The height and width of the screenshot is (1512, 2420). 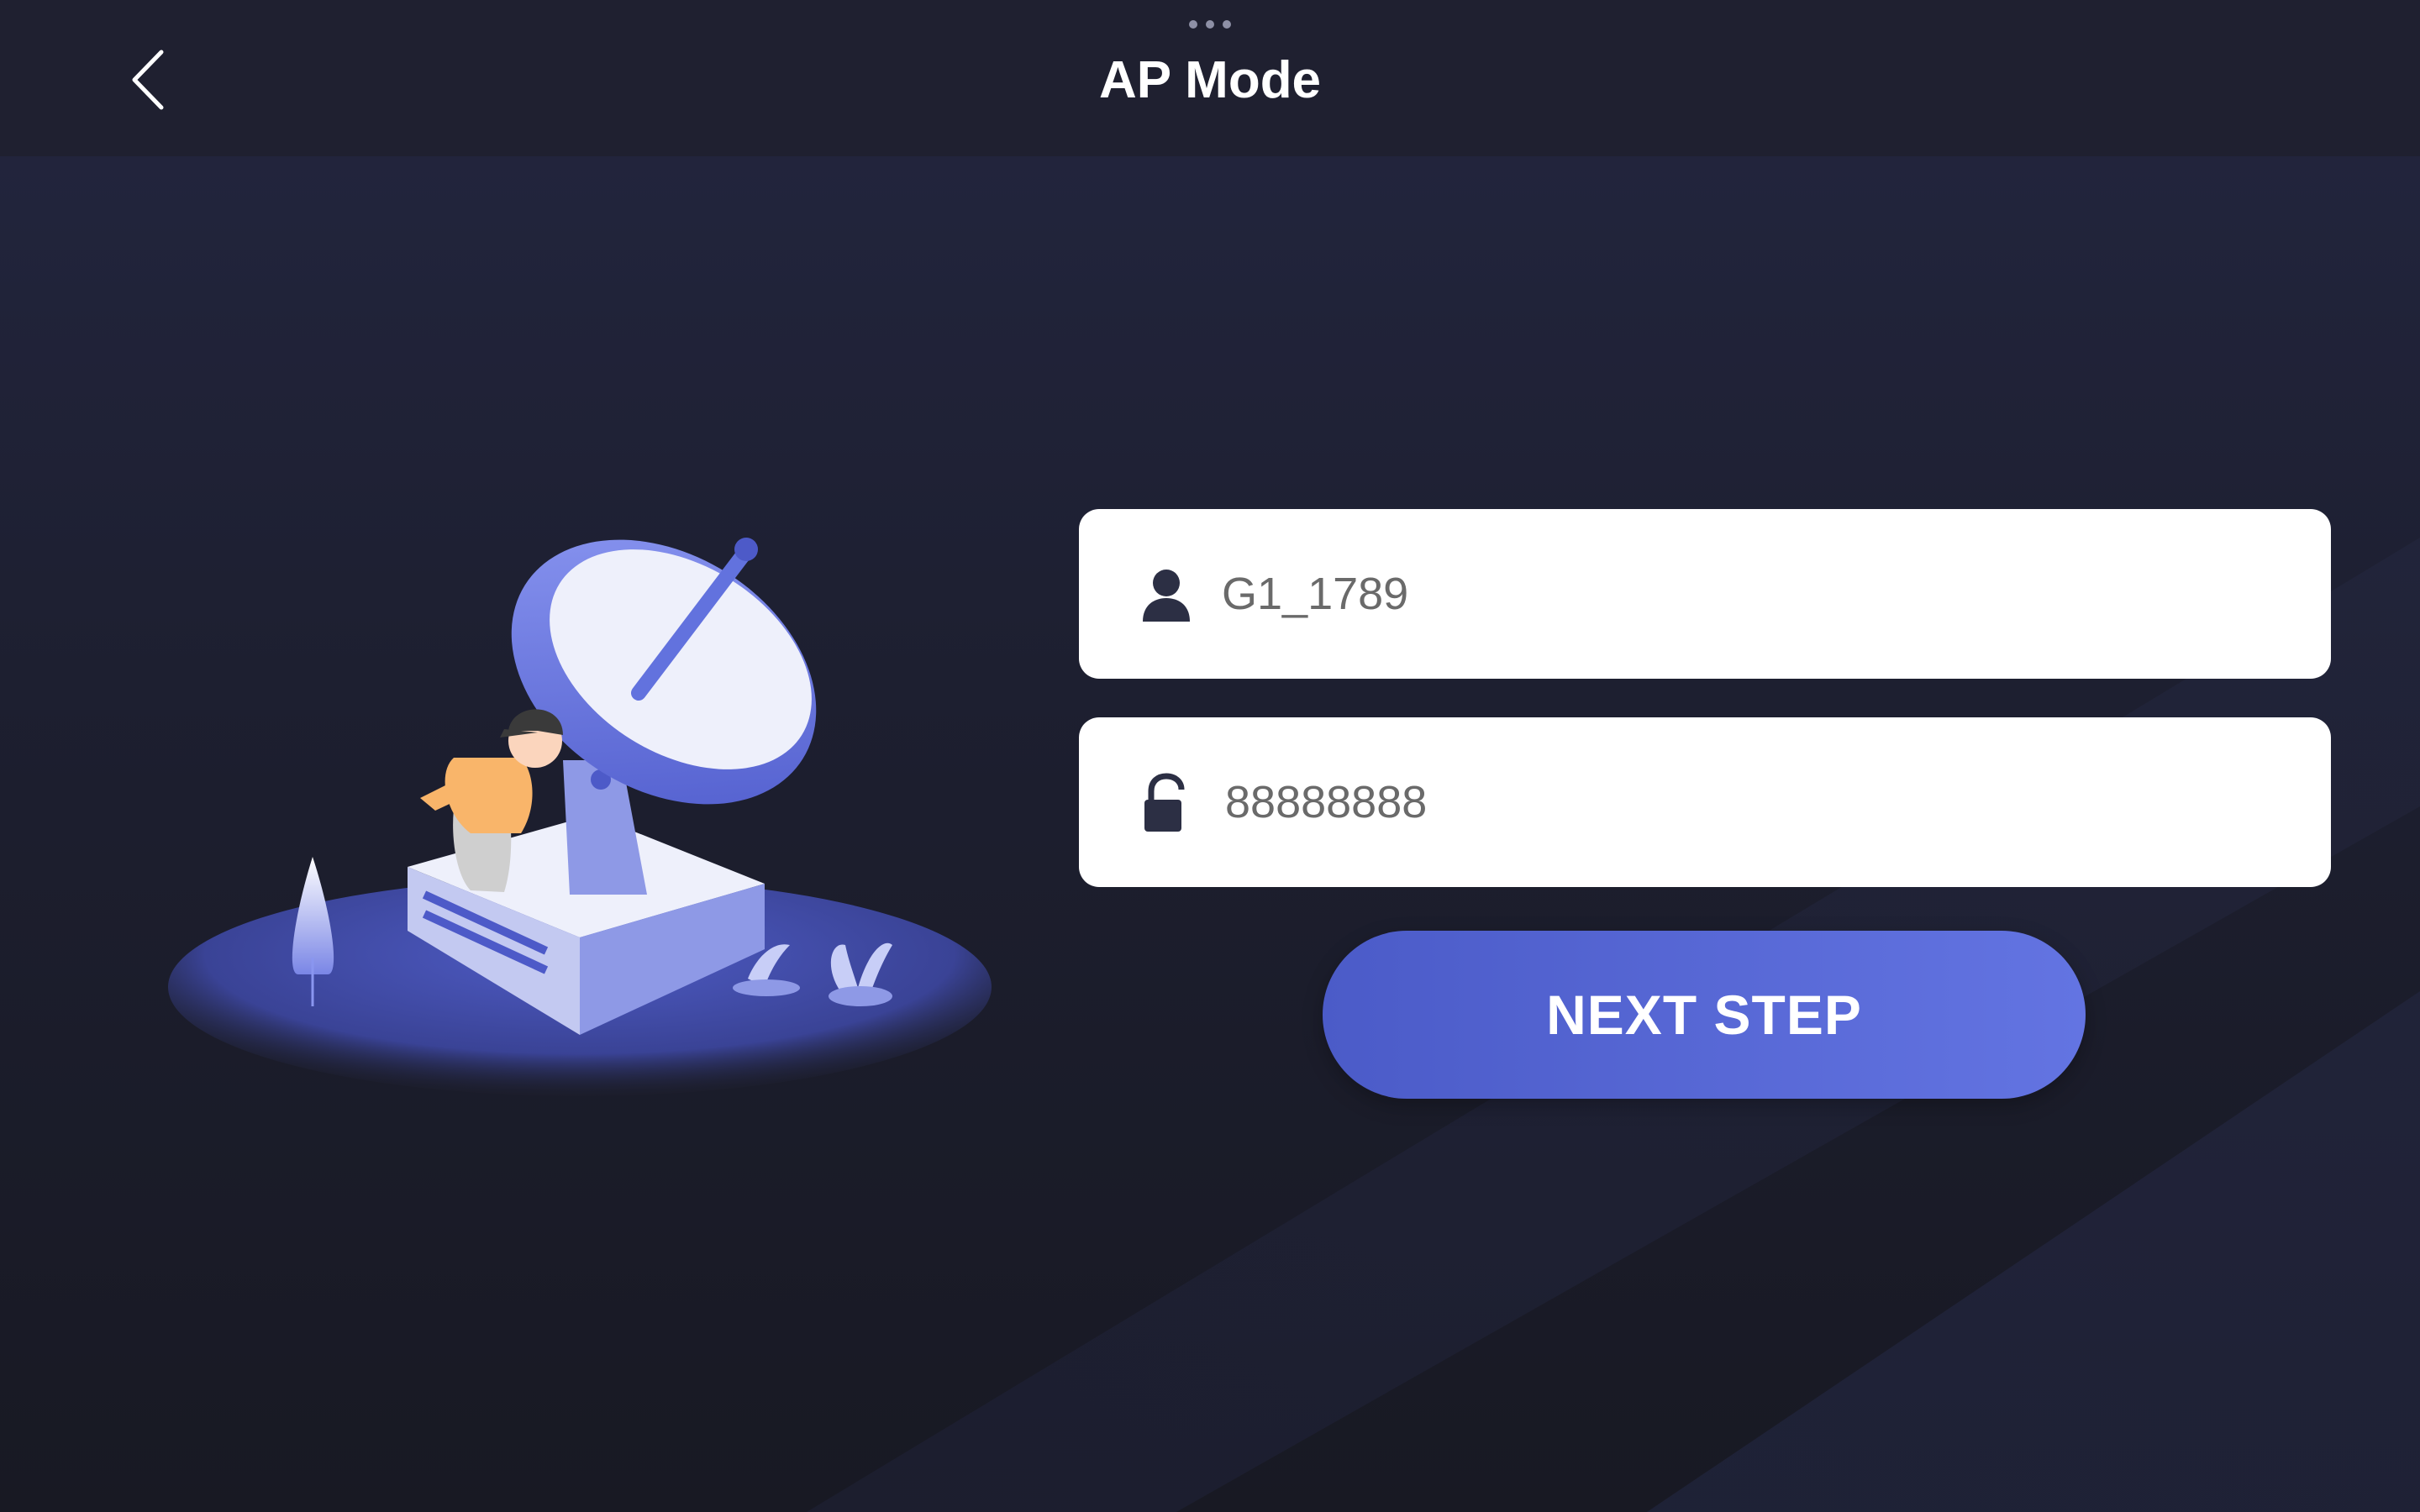 What do you see at coordinates (1166, 596) in the screenshot?
I see `user-icon` at bounding box center [1166, 596].